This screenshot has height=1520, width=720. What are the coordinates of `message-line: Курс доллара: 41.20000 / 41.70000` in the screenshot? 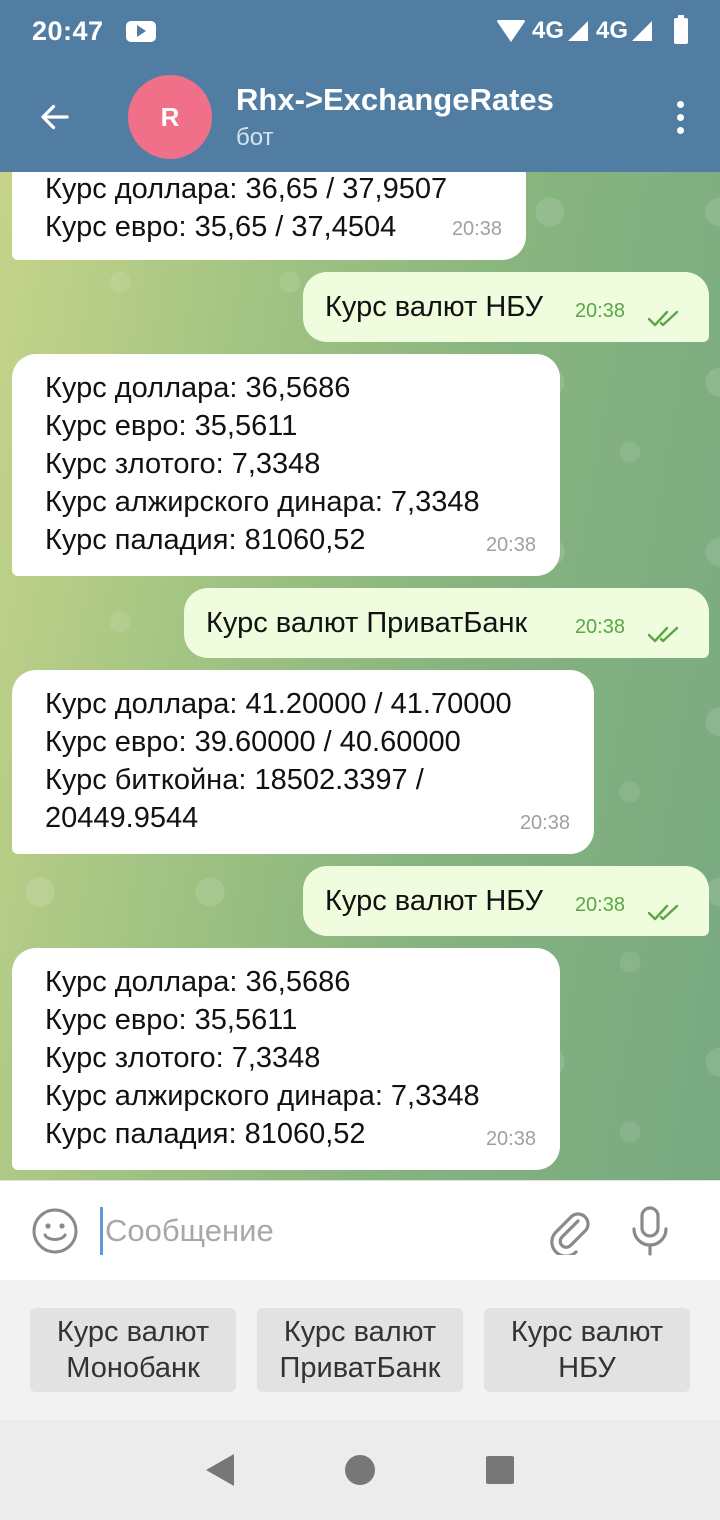 It's located at (278, 704).